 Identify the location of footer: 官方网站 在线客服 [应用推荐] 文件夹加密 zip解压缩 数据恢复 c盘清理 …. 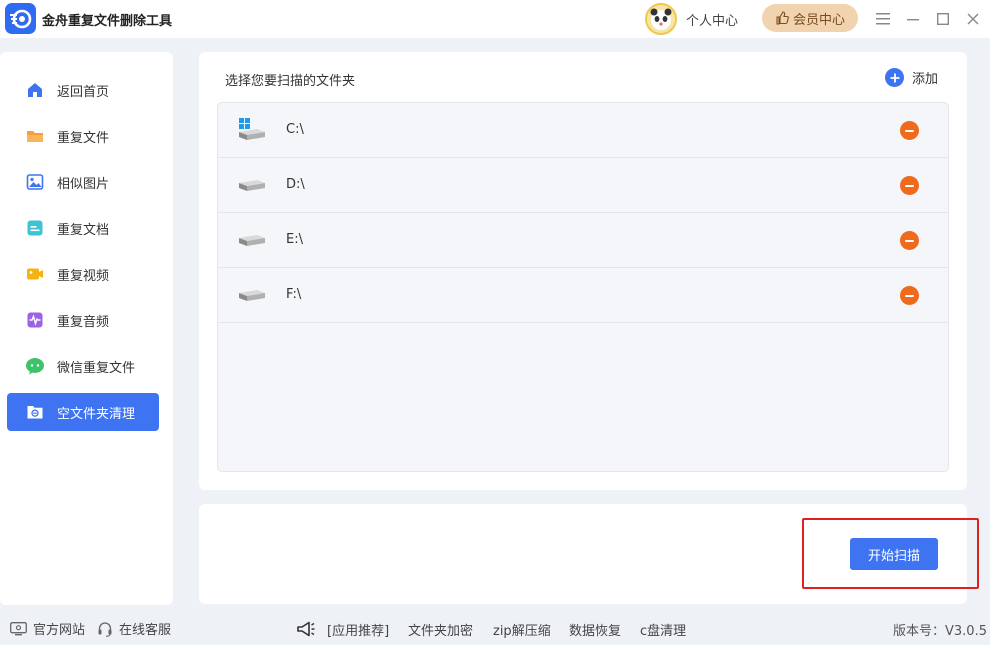
(495, 628).